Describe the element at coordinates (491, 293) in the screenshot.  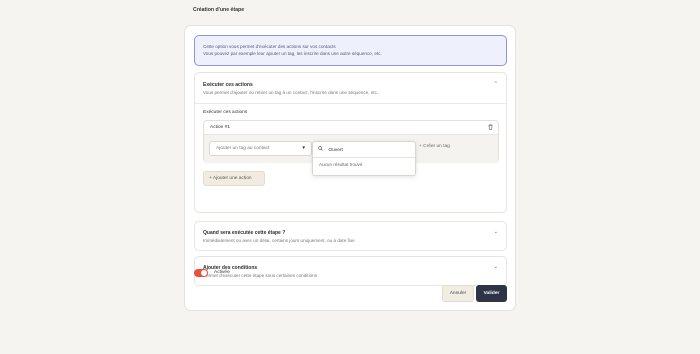
I see `submit-button: Valider` at that location.